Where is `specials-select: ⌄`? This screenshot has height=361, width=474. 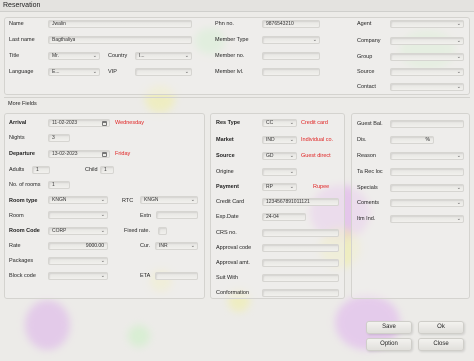
specials-select: ⌄ is located at coordinates (427, 188).